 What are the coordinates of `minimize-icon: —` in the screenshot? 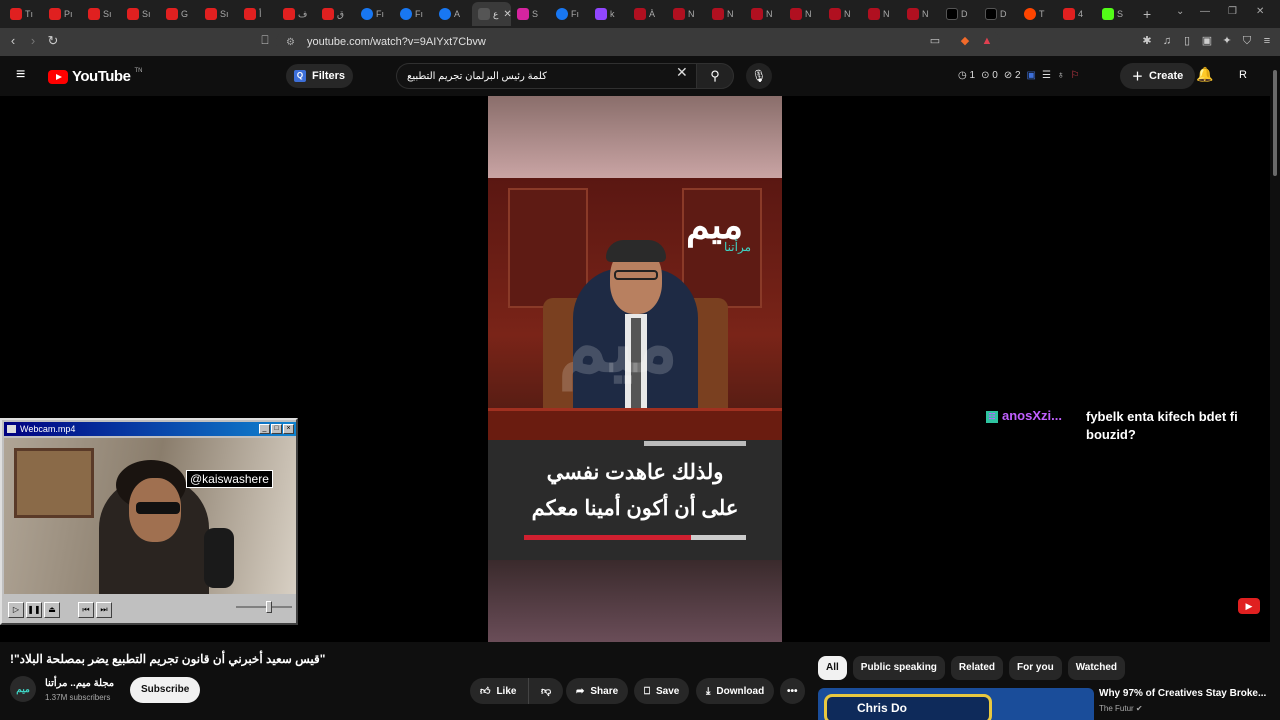 It's located at (1205, 11).